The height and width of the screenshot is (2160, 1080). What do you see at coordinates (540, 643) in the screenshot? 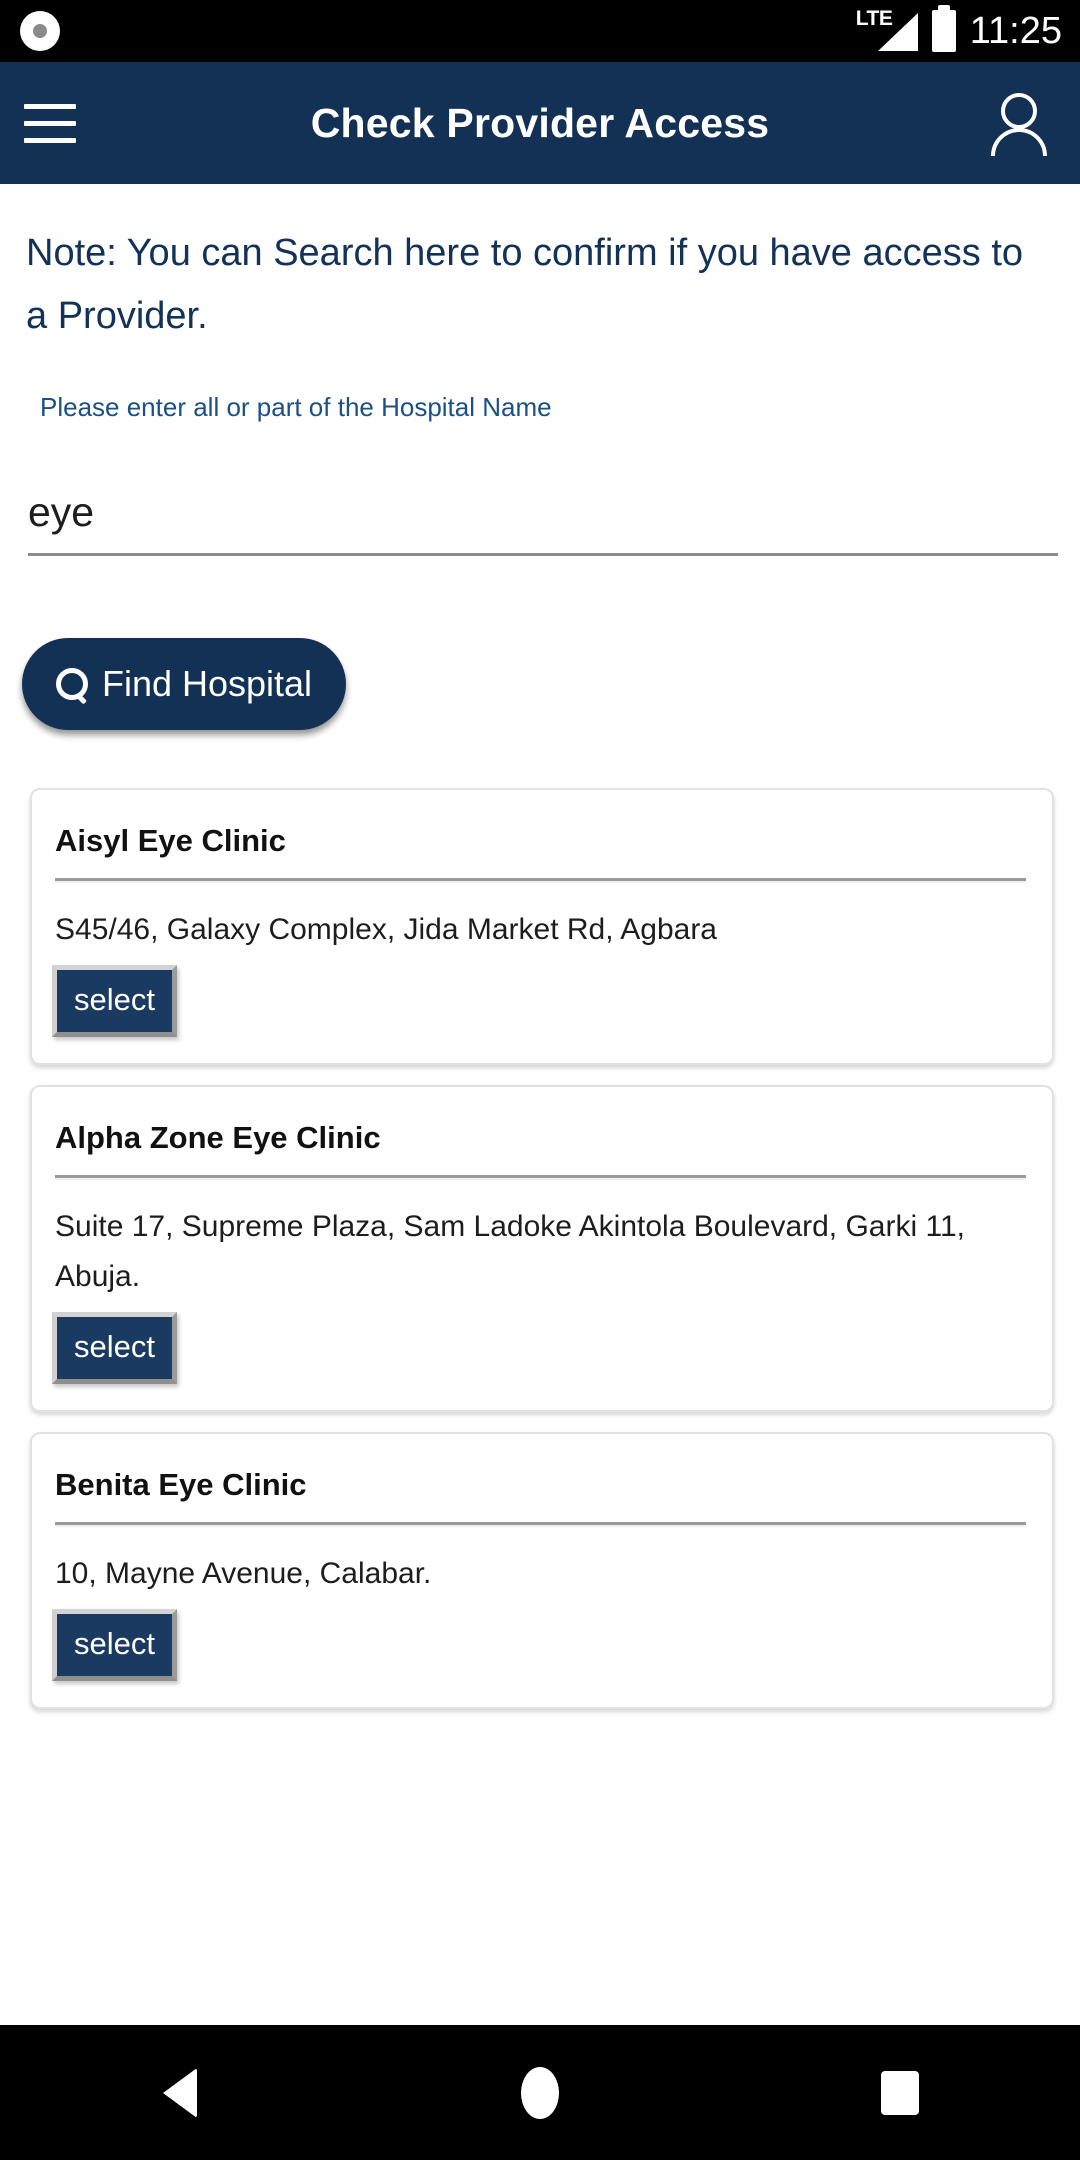
I see `find-button-row: Find Hospital` at bounding box center [540, 643].